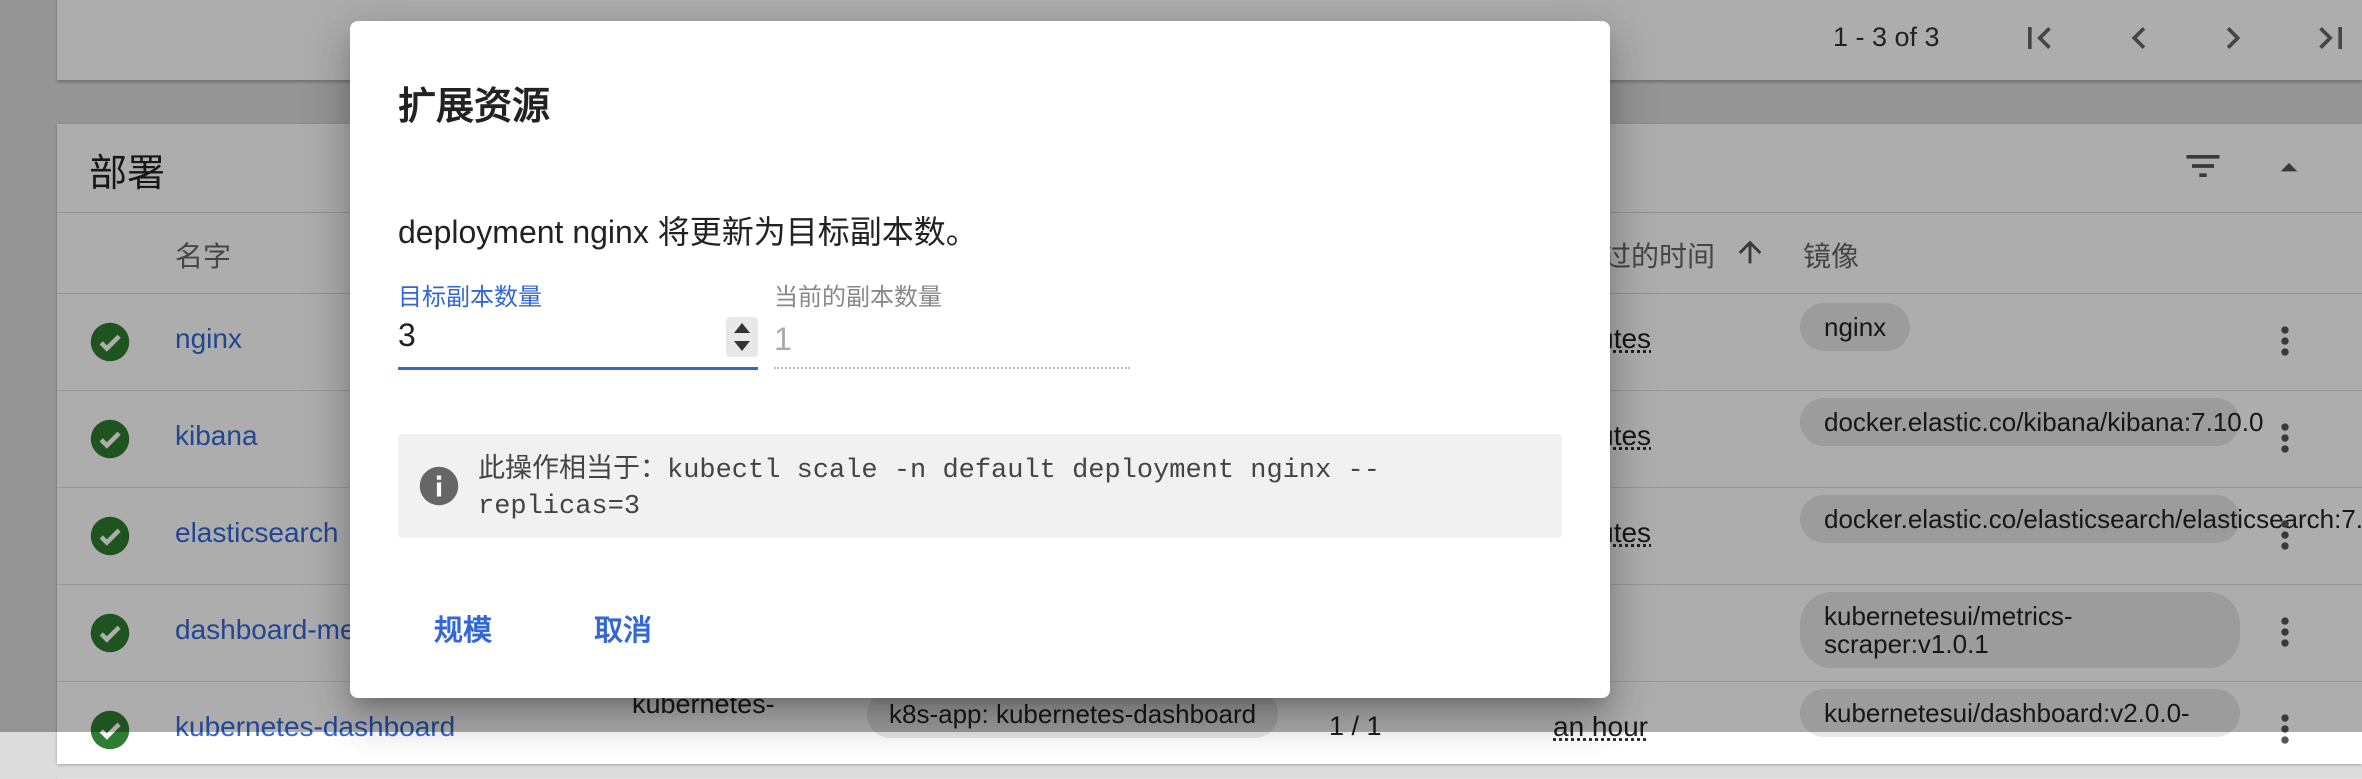 This screenshot has width=2362, height=779. What do you see at coordinates (578, 368) in the screenshot?
I see `target-replicas-underline` at bounding box center [578, 368].